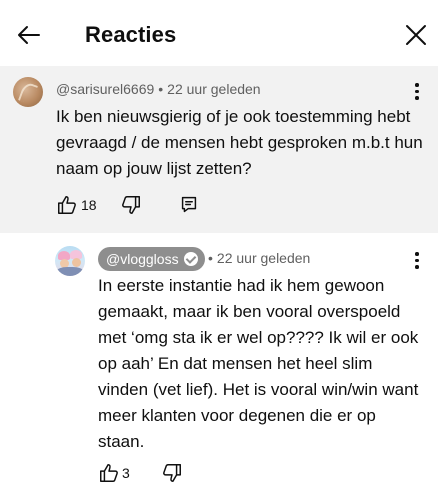 The height and width of the screenshot is (500, 438). I want to click on channel-owner-badge: @vloggloss, so click(151, 259).